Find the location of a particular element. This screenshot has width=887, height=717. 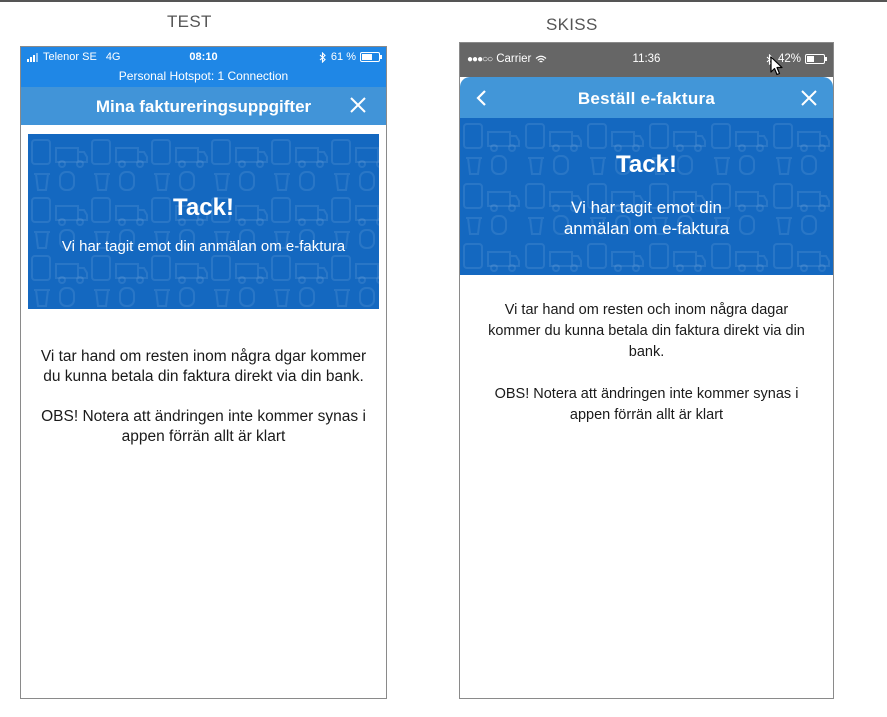

nav-title: Mina faktureringsuppgifter is located at coordinates (203, 106).